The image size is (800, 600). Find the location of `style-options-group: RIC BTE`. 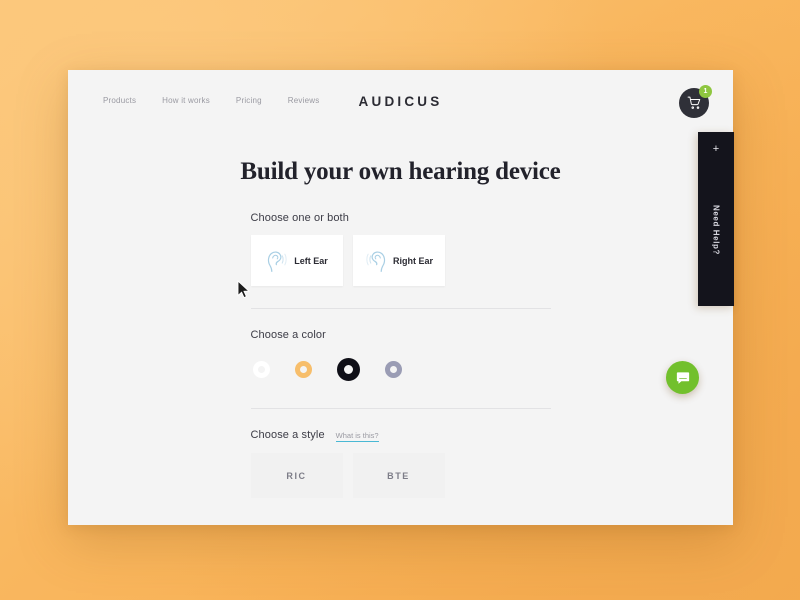

style-options-group: RIC BTE is located at coordinates (400, 476).